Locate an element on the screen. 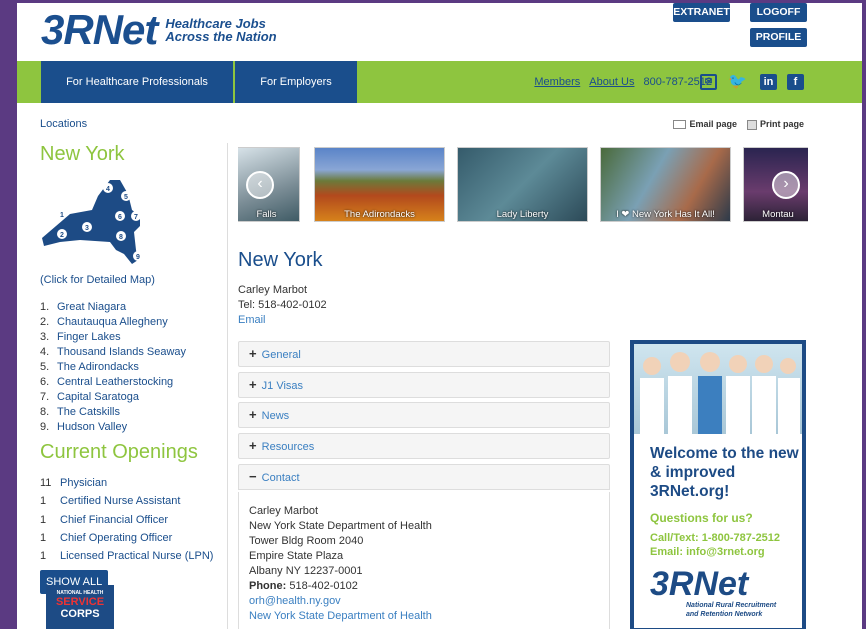  region-item: 1. Great Niagara is located at coordinates (135, 307).